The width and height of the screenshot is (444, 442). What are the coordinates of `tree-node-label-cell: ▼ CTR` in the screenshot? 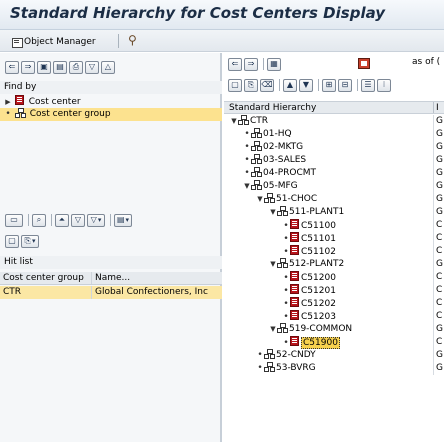 It's located at (329, 121).